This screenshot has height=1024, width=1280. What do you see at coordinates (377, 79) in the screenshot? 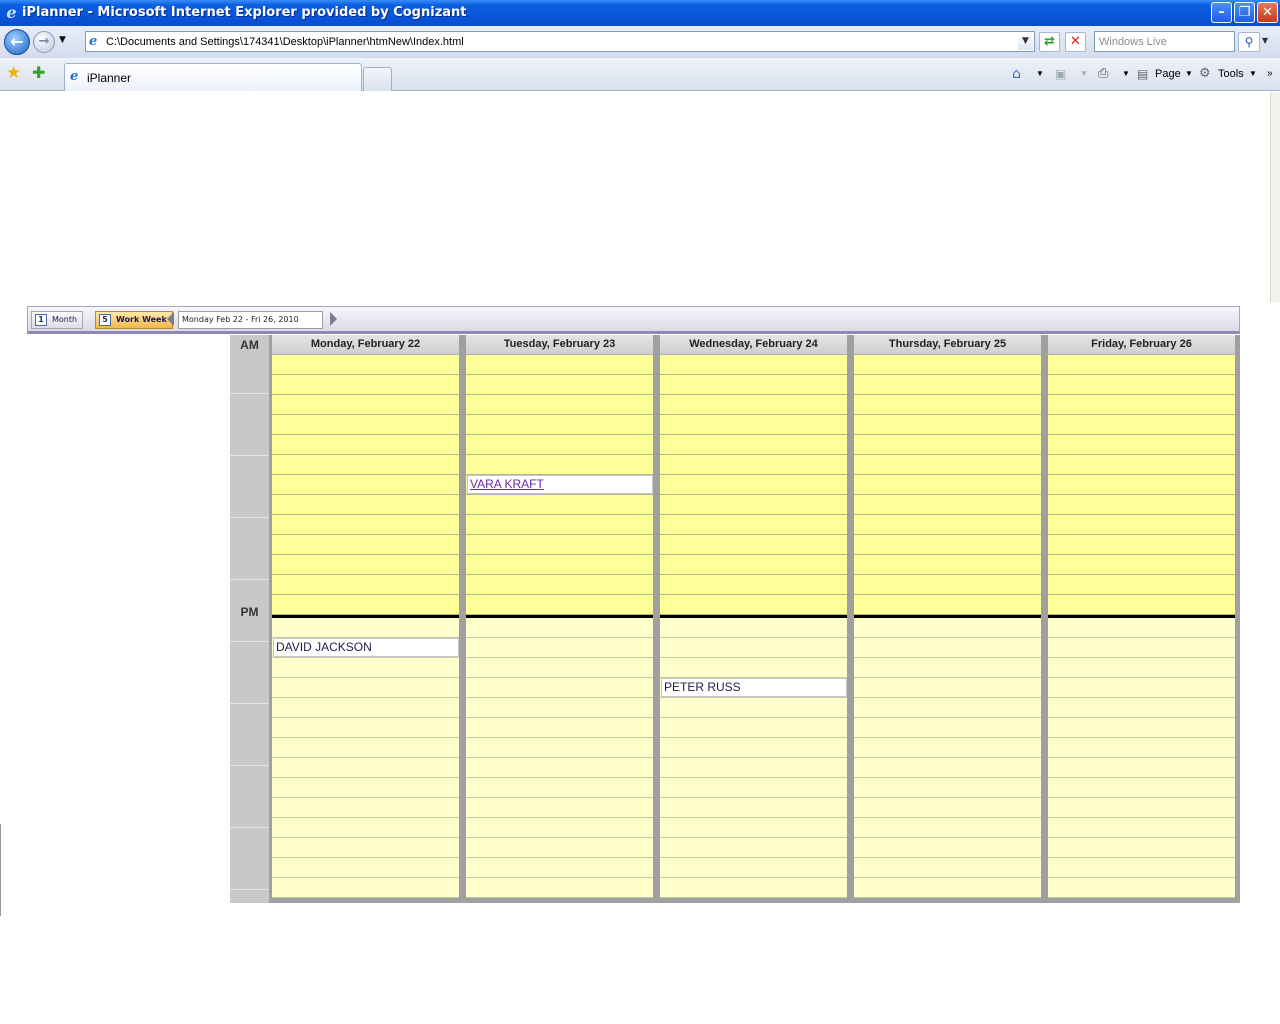
I see `new-tab-button` at bounding box center [377, 79].